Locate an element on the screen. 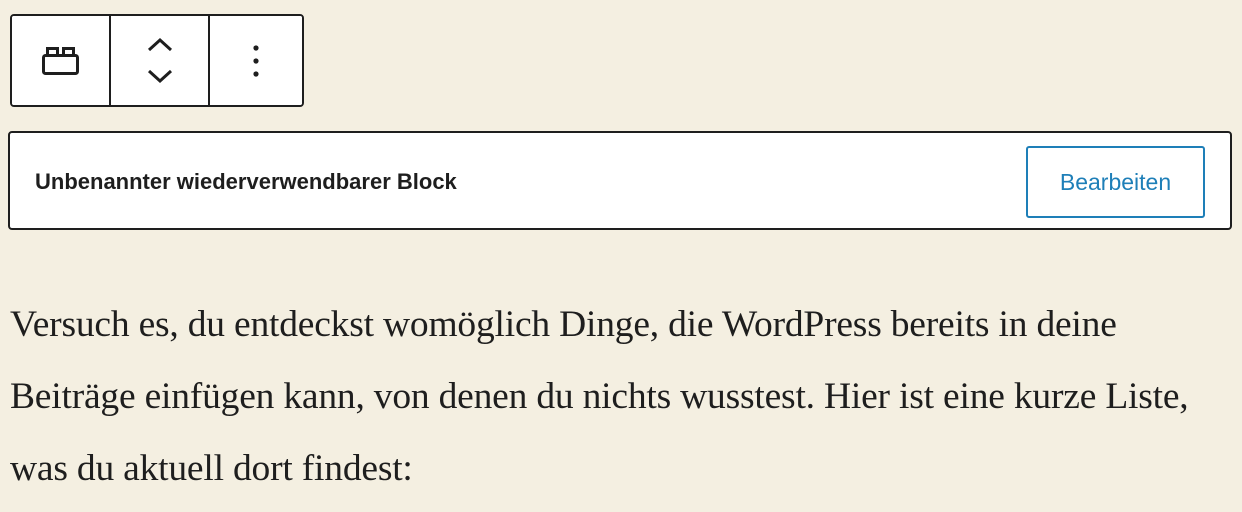  block-toolbar is located at coordinates (157, 60).